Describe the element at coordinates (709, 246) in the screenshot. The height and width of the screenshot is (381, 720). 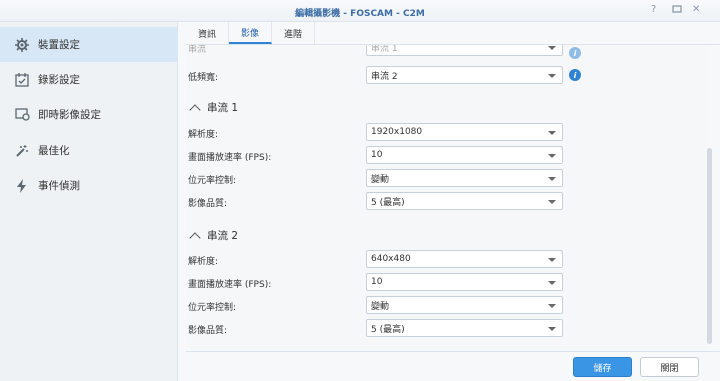
I see `vertical-scrollbar` at that location.